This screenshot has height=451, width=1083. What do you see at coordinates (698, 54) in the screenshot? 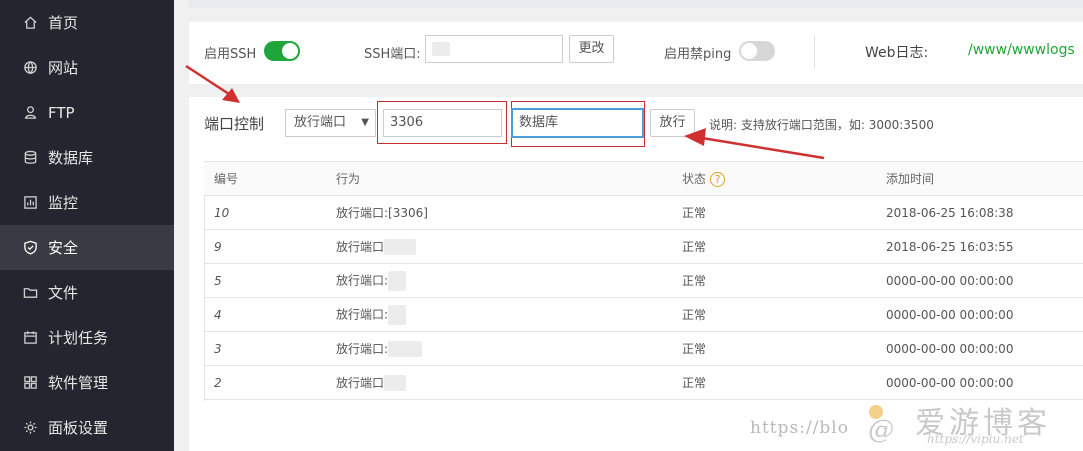
I see `ping-enable-label: 启用禁ping` at bounding box center [698, 54].